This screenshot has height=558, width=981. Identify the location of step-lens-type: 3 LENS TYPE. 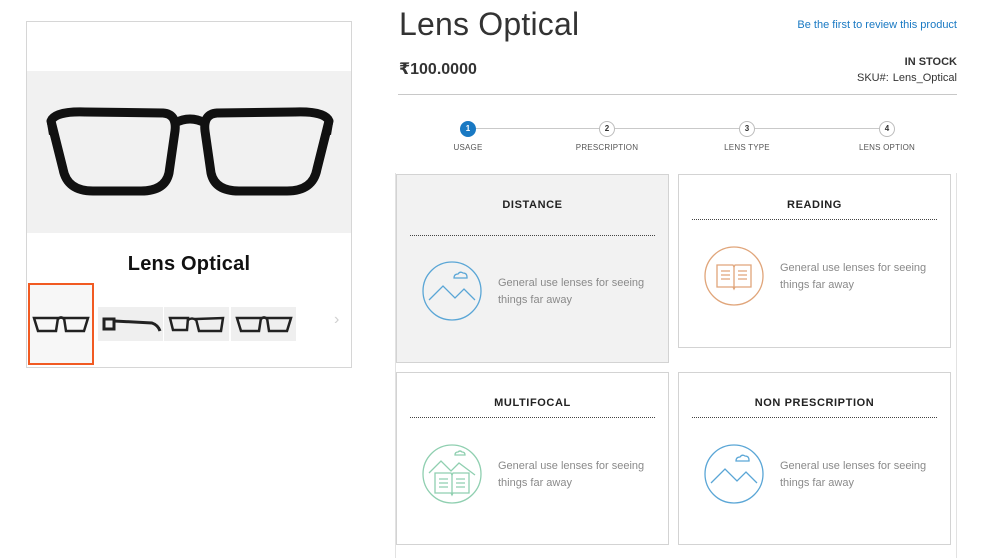
(747, 136).